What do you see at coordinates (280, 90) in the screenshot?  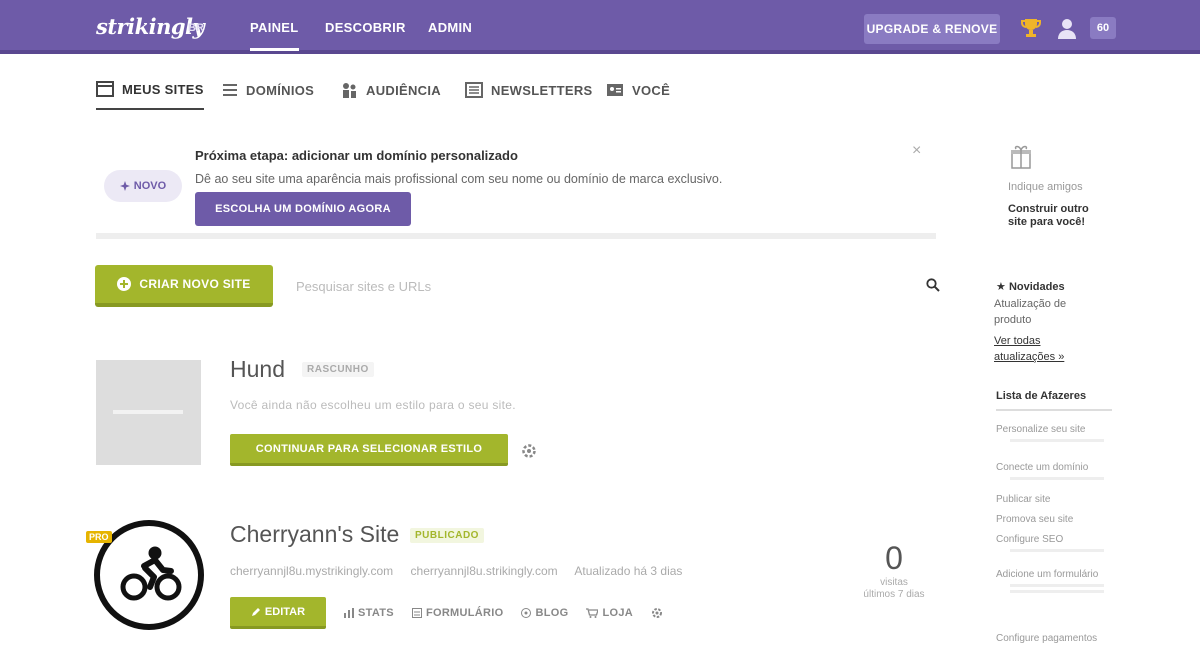 I see `tab-label: DOMÍNIOS` at bounding box center [280, 90].